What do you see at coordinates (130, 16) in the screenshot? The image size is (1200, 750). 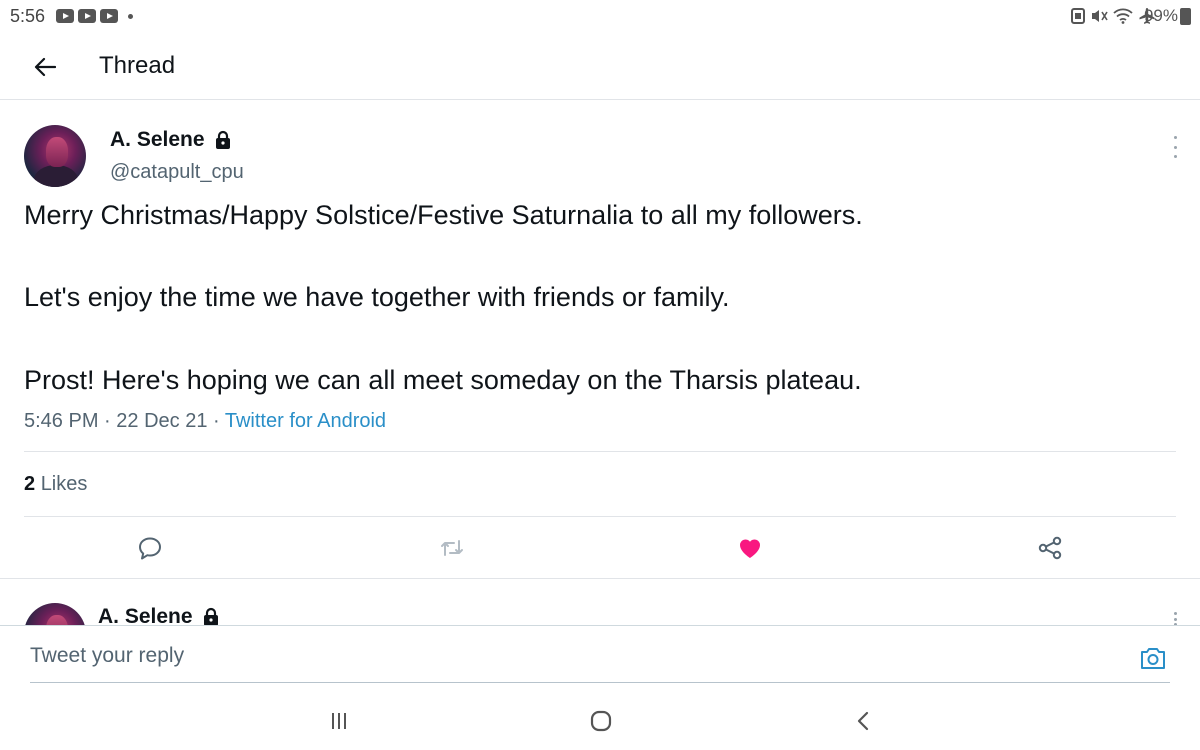 I see `dot-icon` at bounding box center [130, 16].